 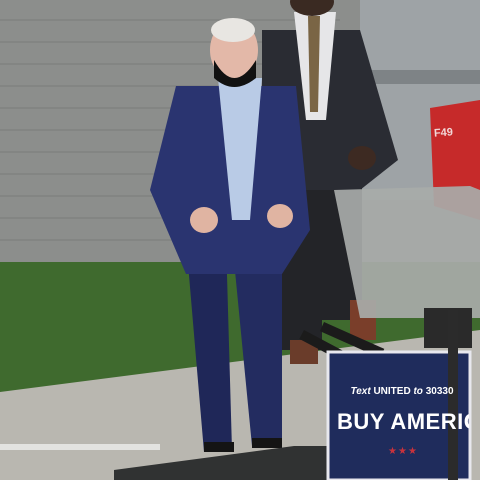 What do you see at coordinates (403, 451) in the screenshot?
I see `sign-stars: ★★★` at bounding box center [403, 451].